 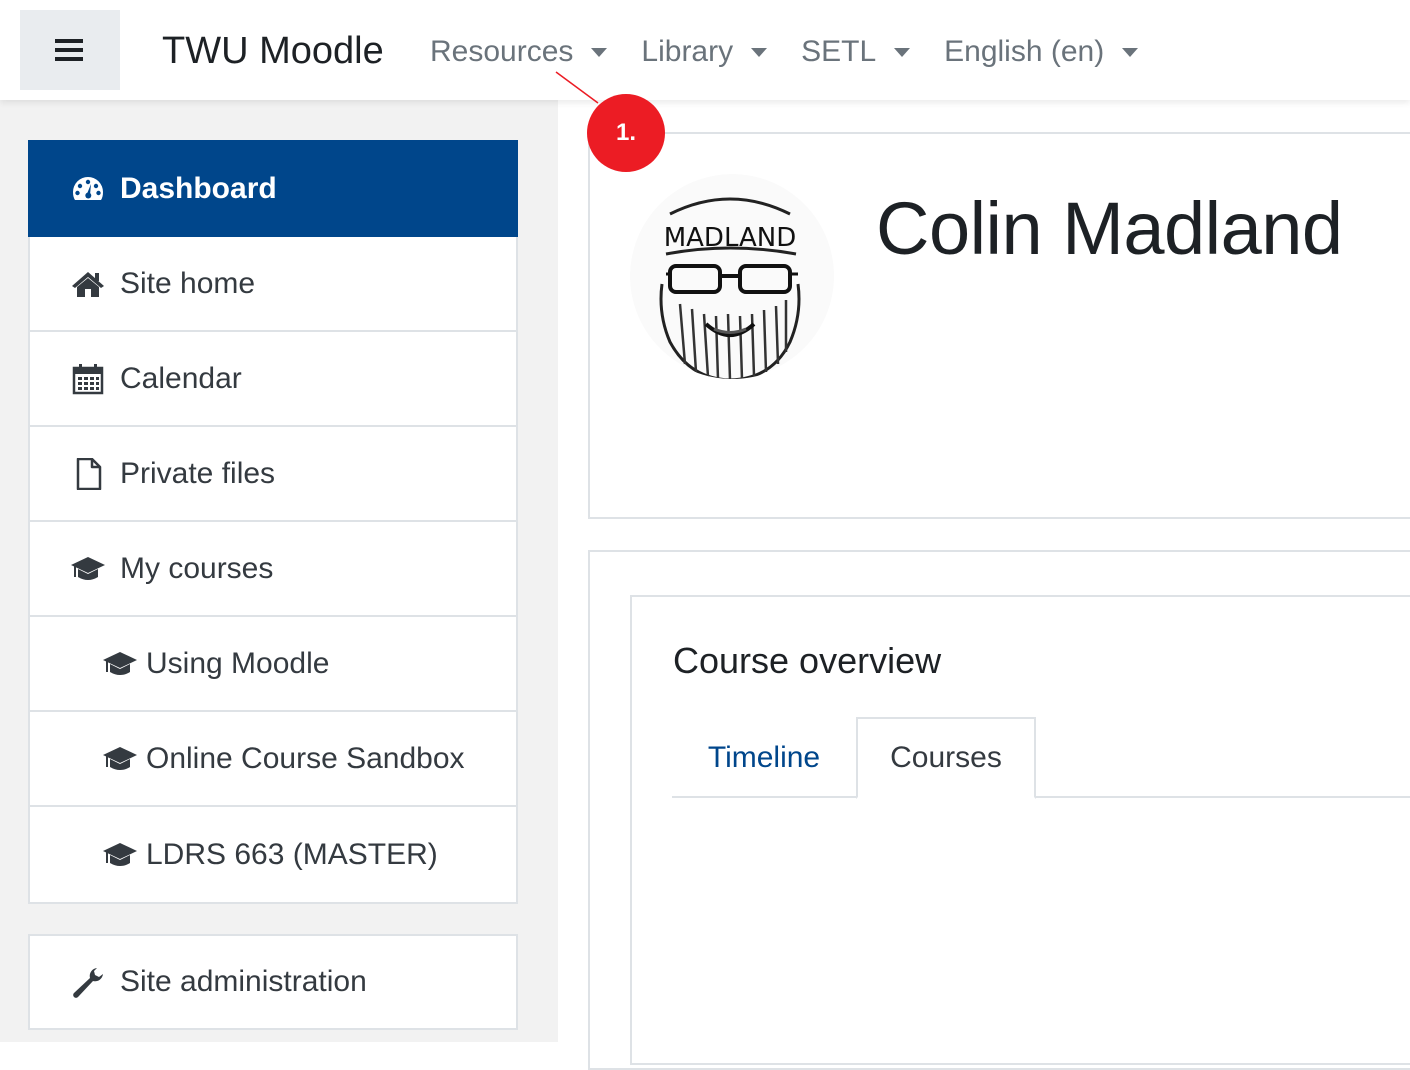 I want to click on primary-menus: Resources Library SETL English (en), so click(x=784, y=52).